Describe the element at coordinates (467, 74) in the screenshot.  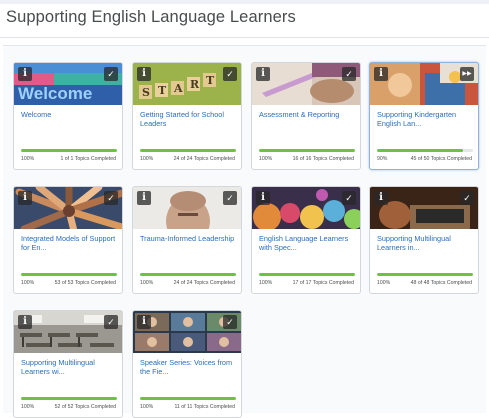
I see `fast-forward-icon: ▶▶` at that location.